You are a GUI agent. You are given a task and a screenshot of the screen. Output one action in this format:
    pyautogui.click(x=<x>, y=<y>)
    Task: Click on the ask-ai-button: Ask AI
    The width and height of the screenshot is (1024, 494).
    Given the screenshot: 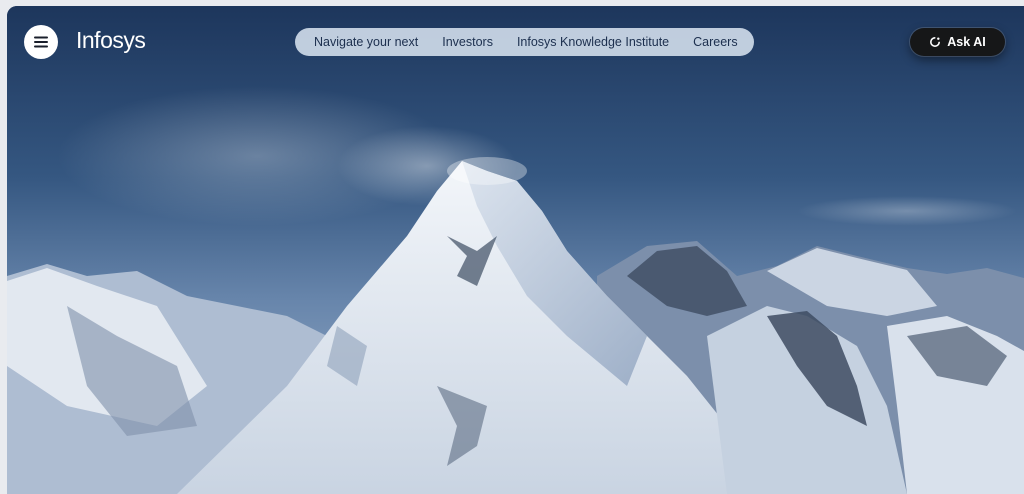 What is the action you would take?
    pyautogui.click(x=957, y=42)
    